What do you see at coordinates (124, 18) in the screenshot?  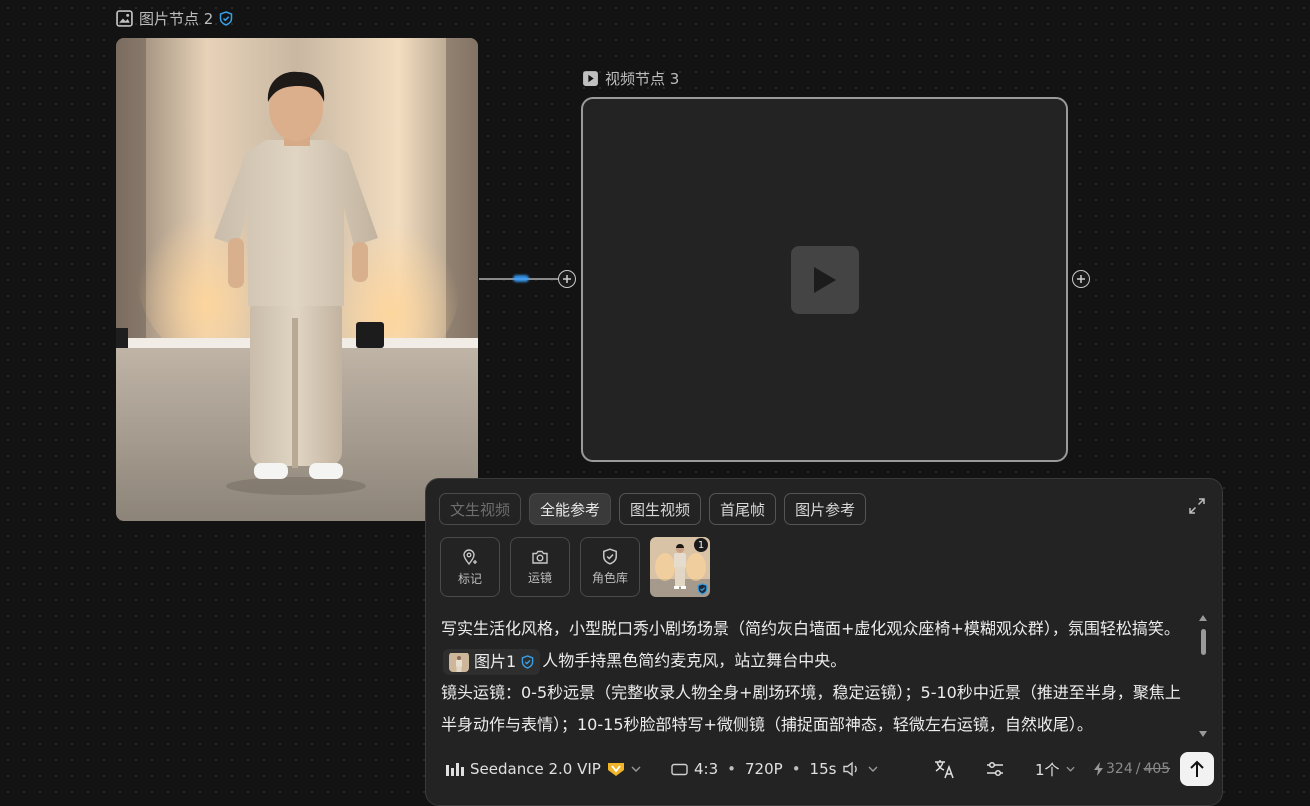 I see `image-icon` at bounding box center [124, 18].